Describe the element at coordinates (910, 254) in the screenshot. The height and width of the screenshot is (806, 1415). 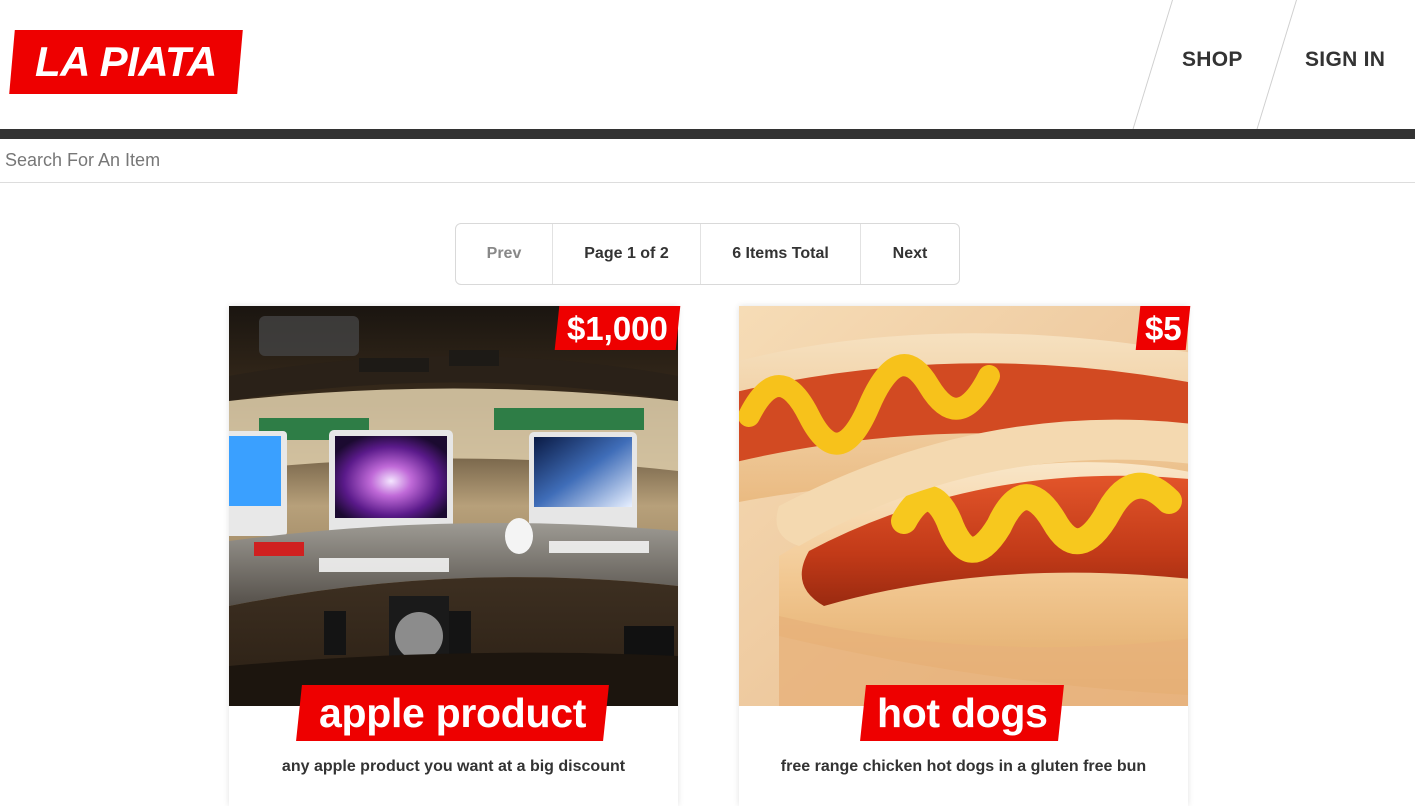
I see `next-page-button: Next` at that location.